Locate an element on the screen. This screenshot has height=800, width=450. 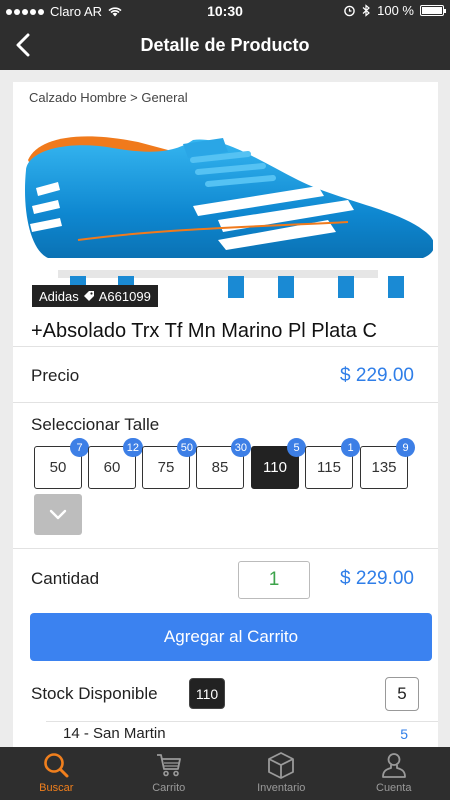
chevron-down-icon is located at coordinates (58, 514).